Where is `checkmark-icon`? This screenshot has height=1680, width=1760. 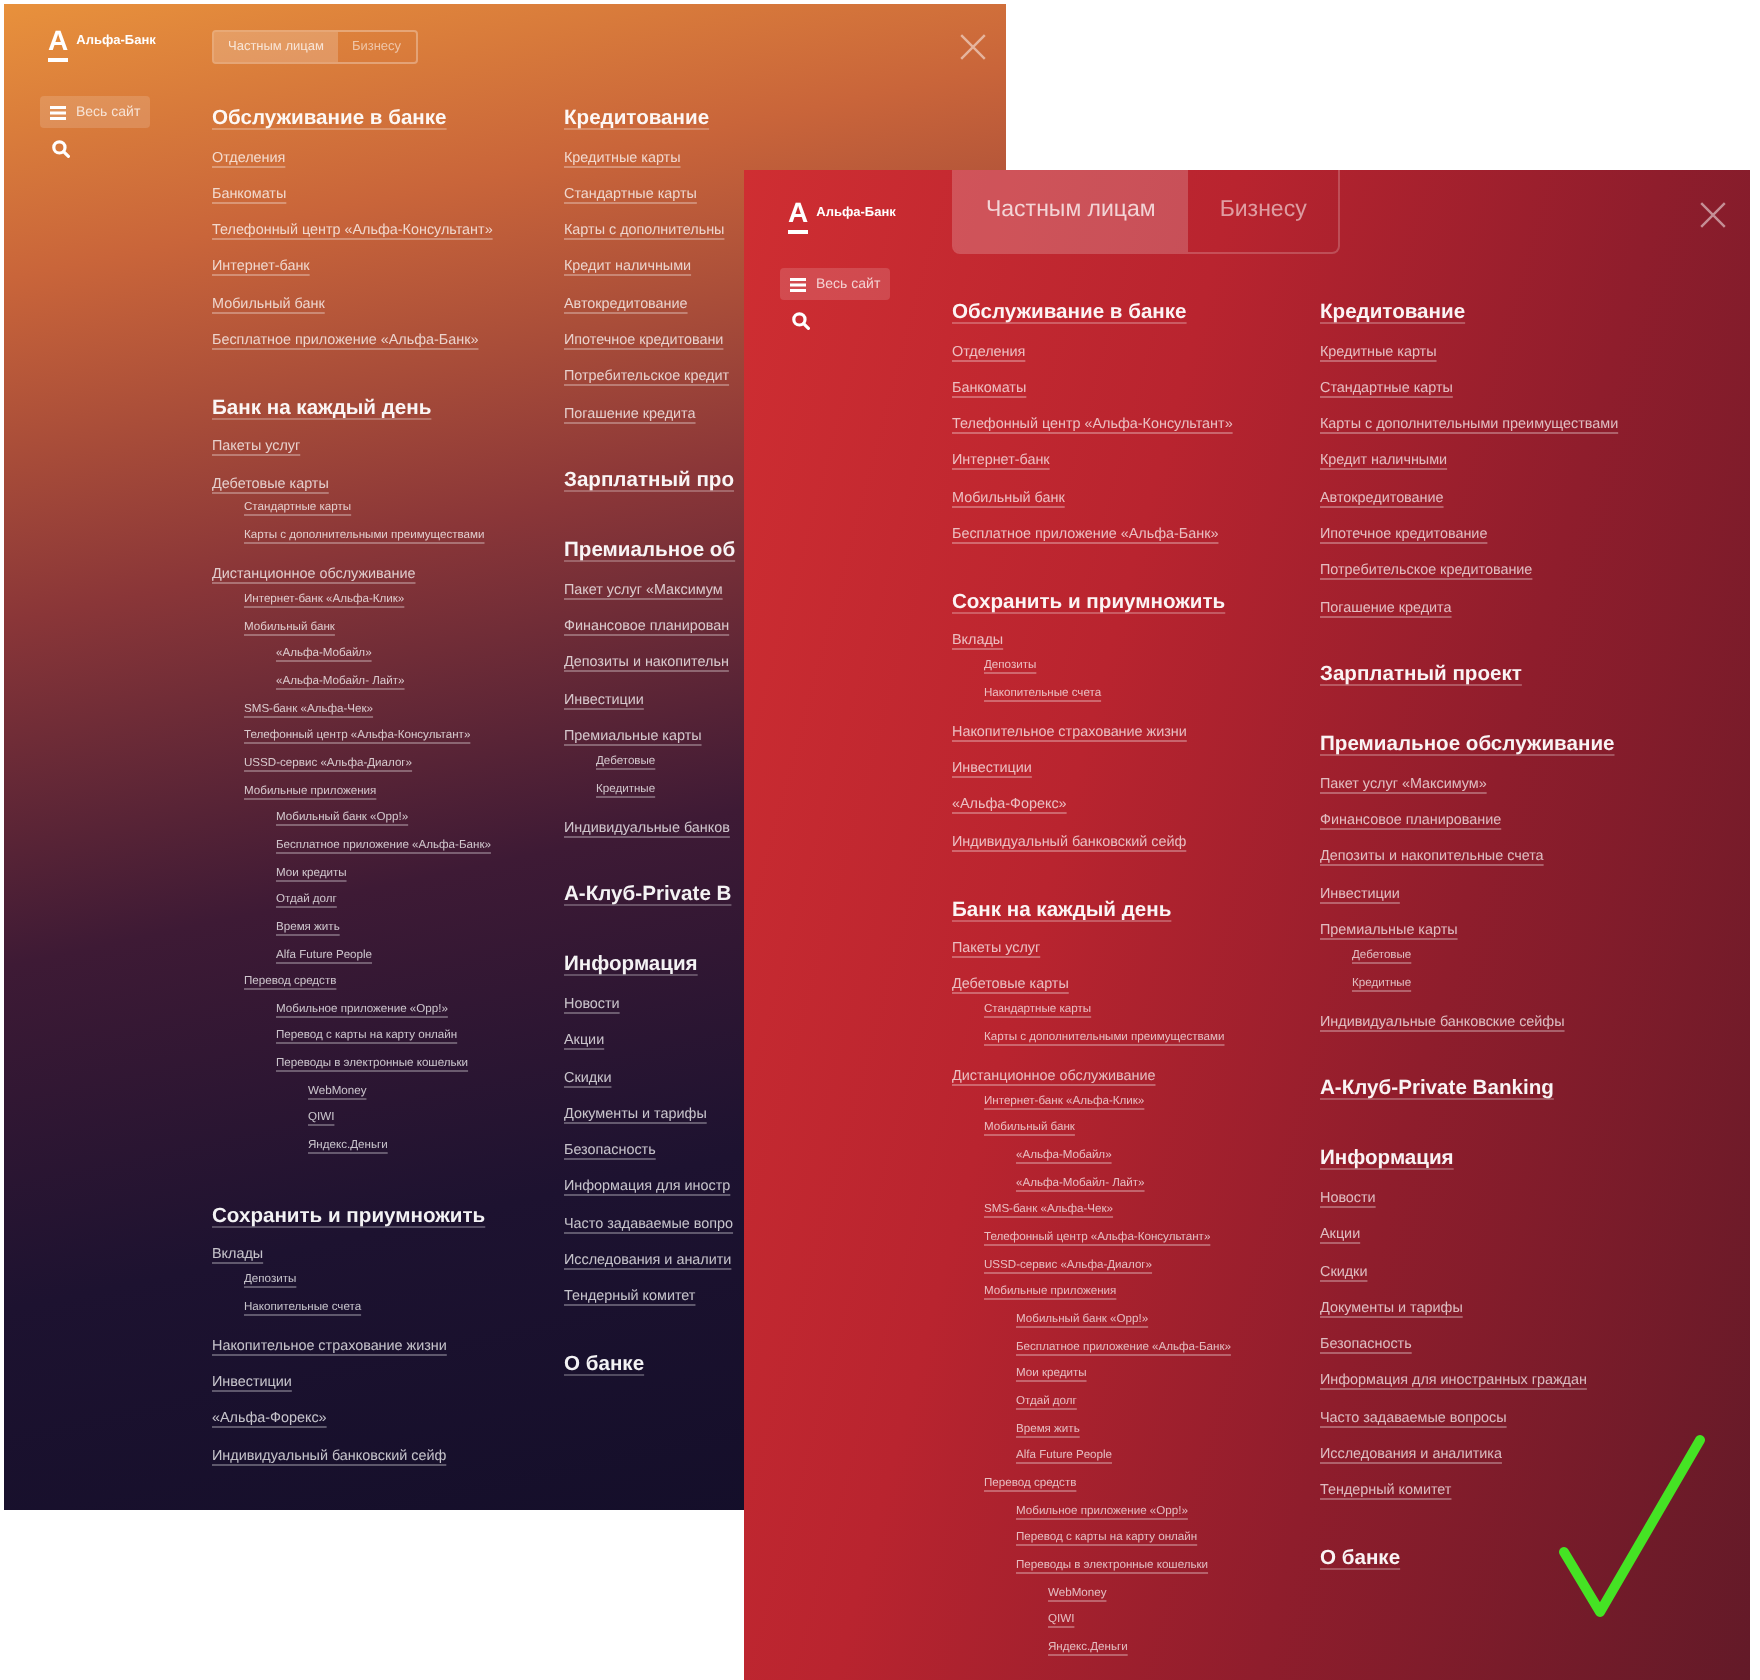
checkmark-icon is located at coordinates (1632, 1526).